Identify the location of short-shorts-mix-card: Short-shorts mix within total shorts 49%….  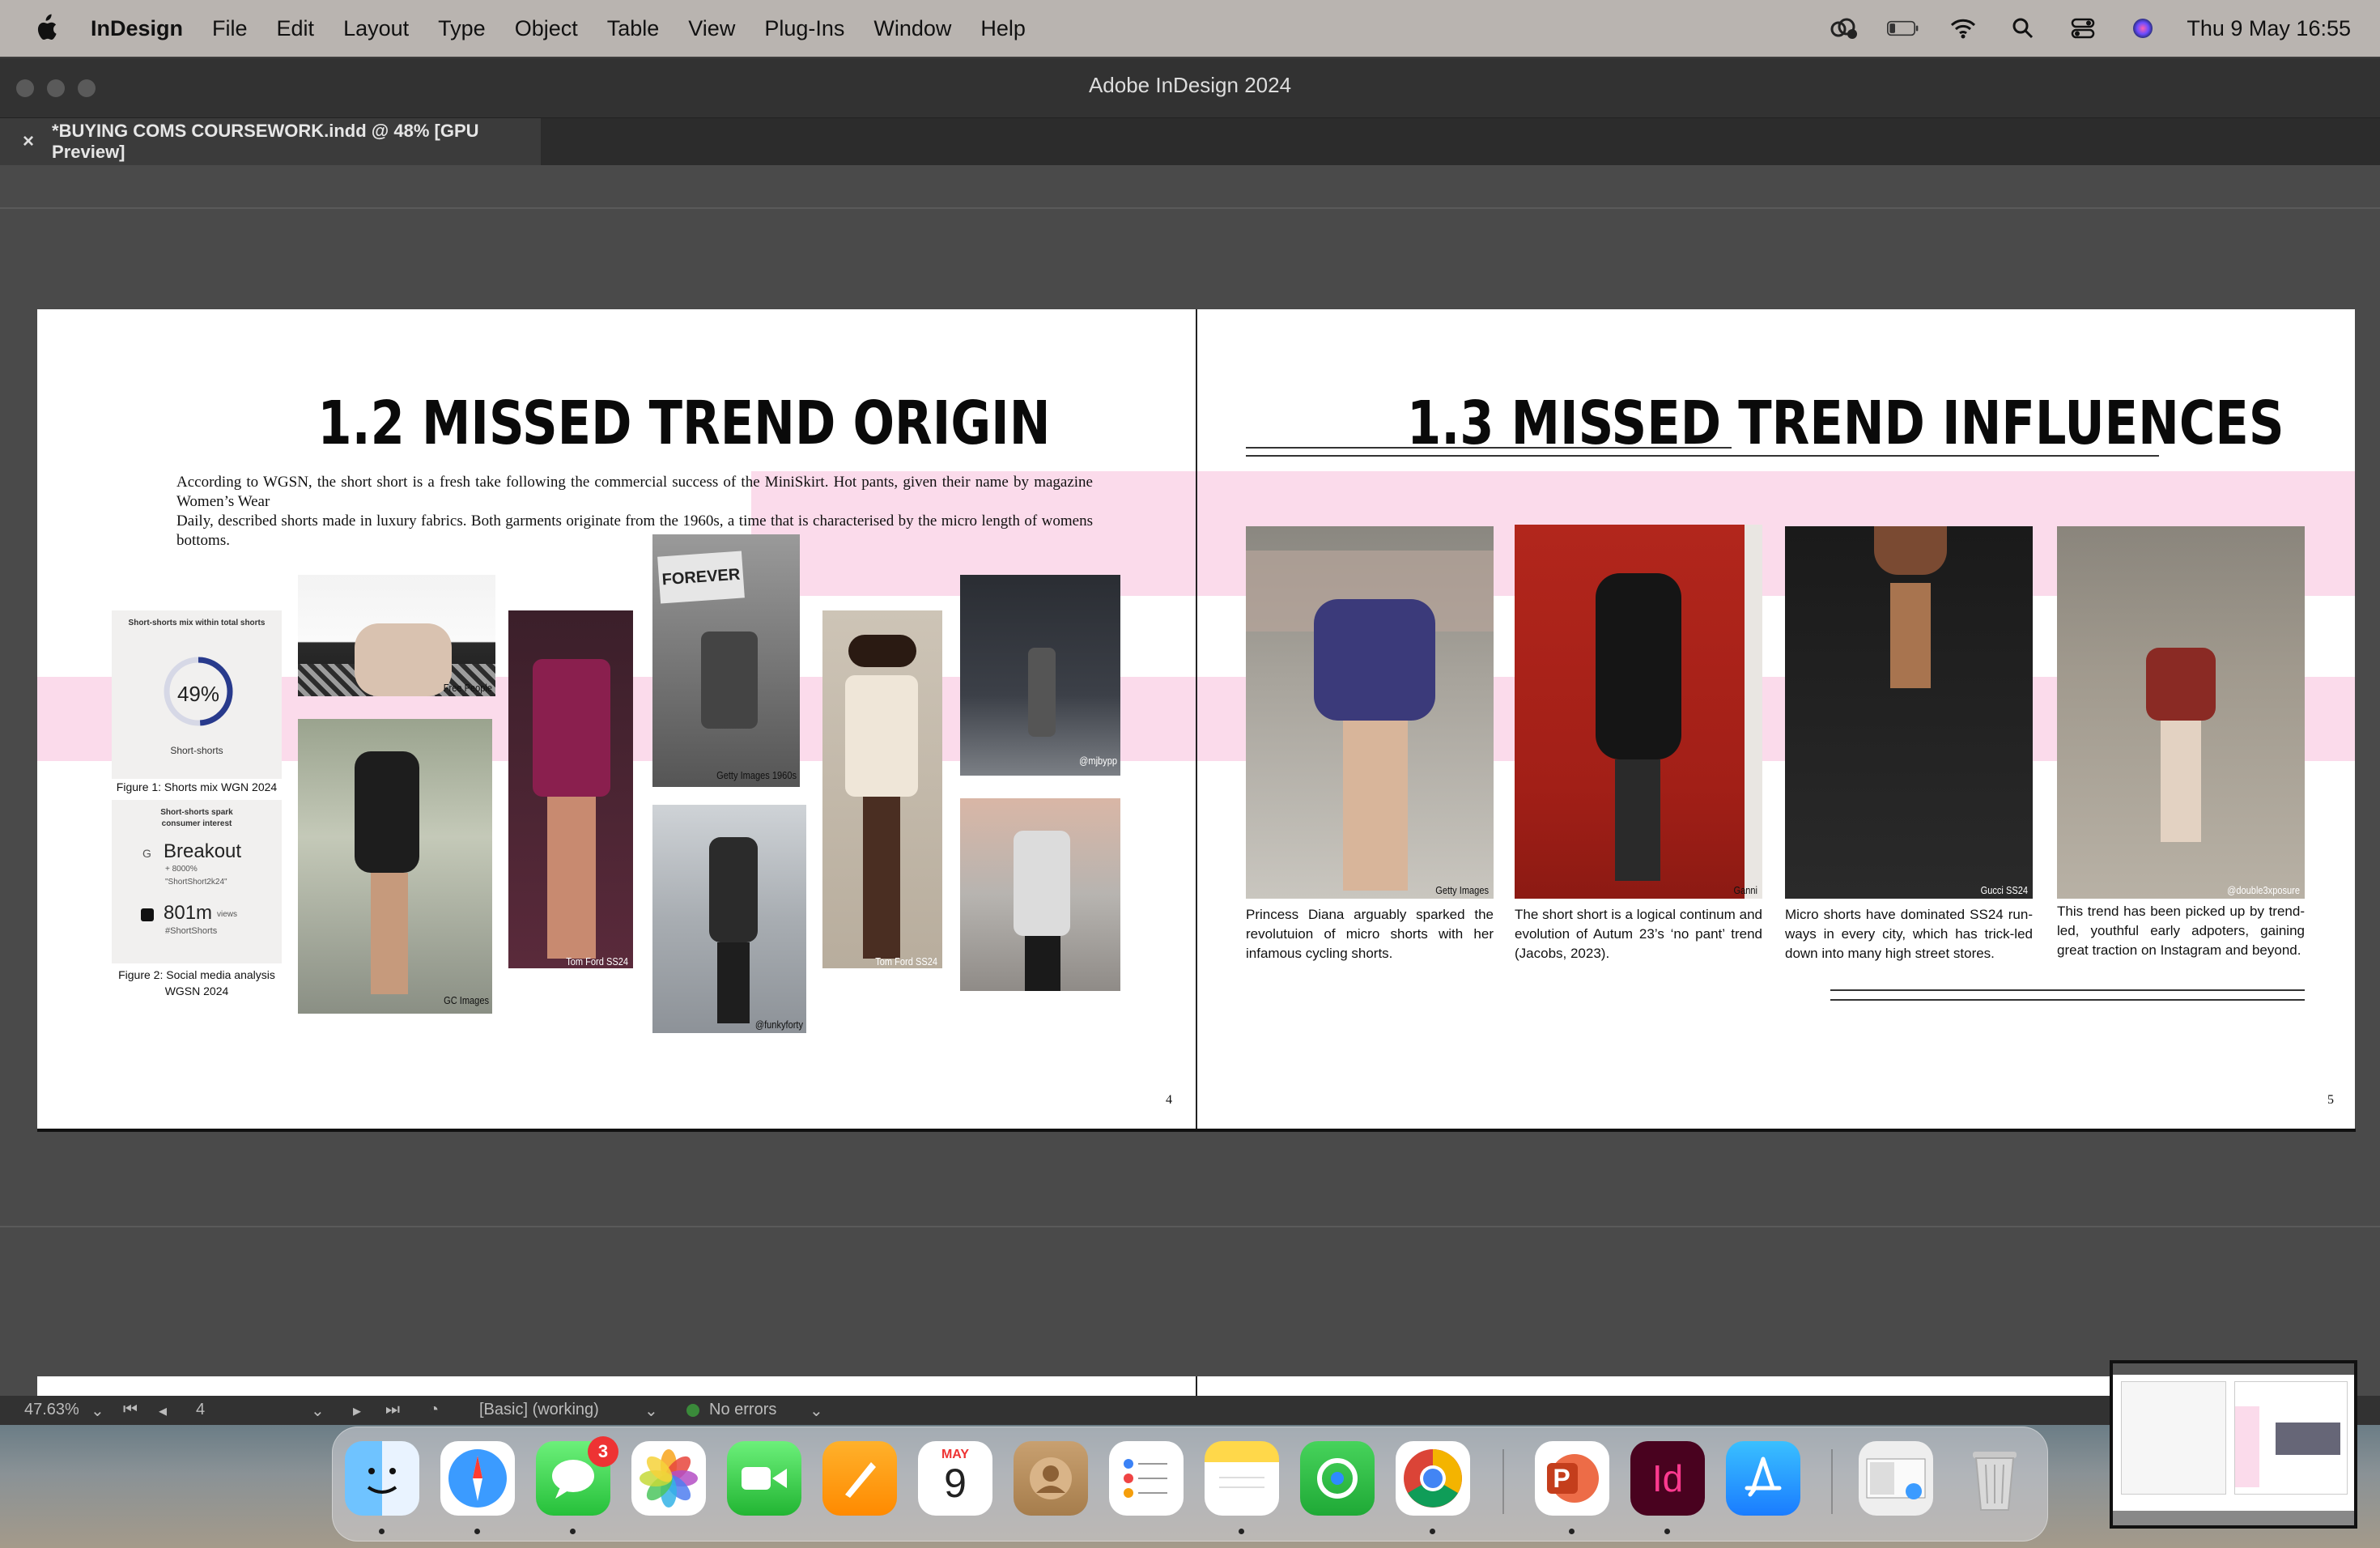
(197, 695).